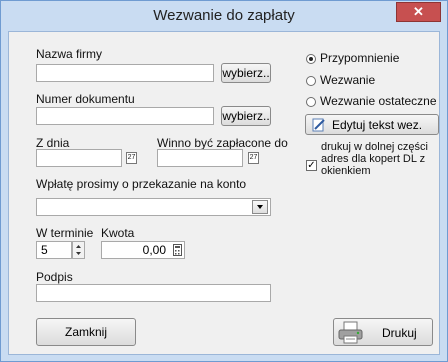 The width and height of the screenshot is (448, 362). What do you see at coordinates (131, 158) in the screenshot?
I see `date-calendar-icon: 27` at bounding box center [131, 158].